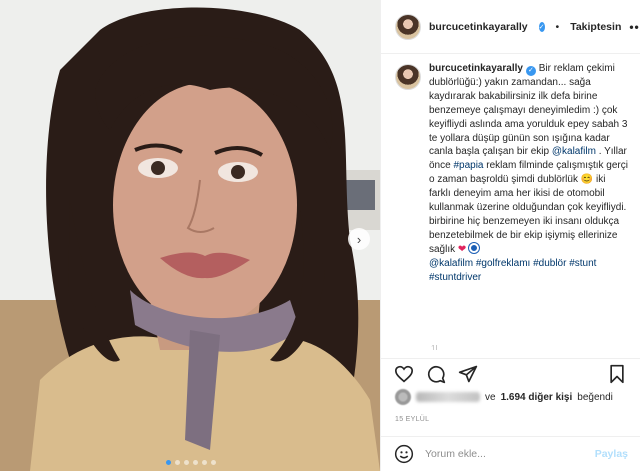  I want to click on smiley-icon, so click(404, 454).